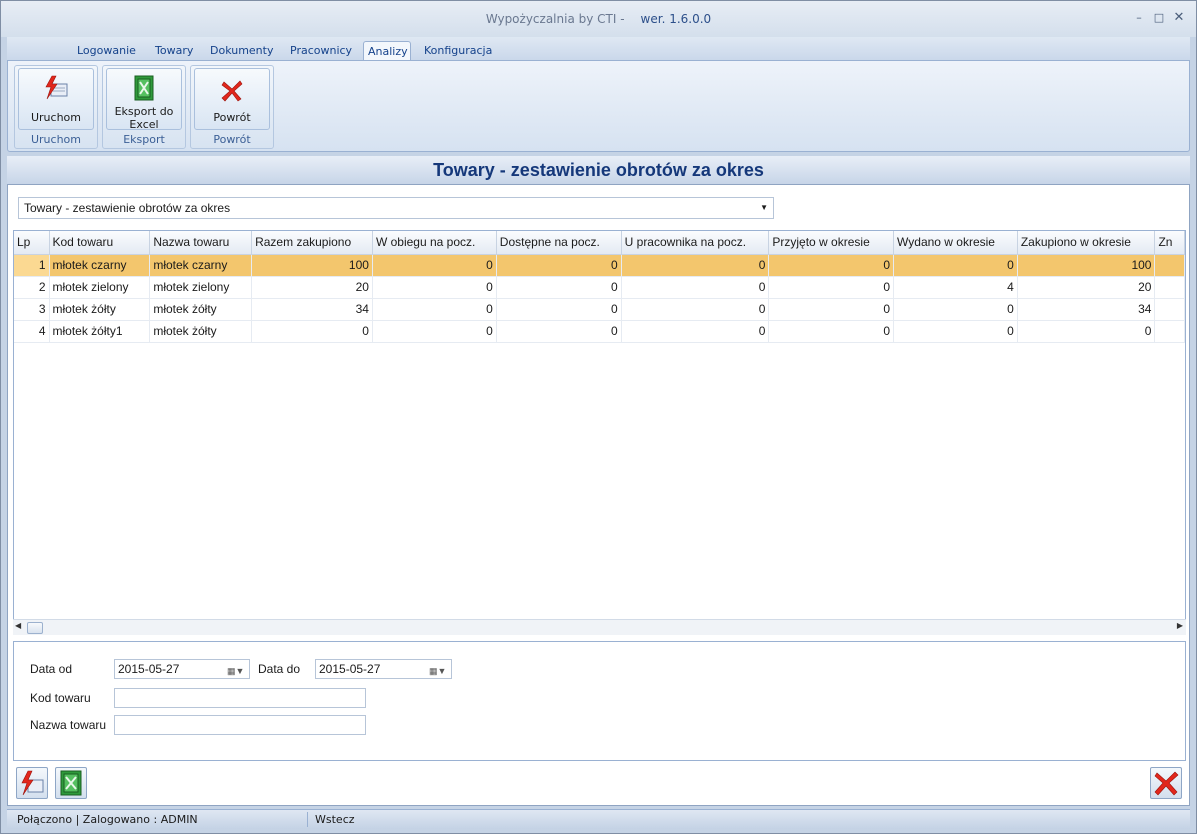  What do you see at coordinates (1180, 625) in the screenshot?
I see `scroll-right-icon: ▶` at bounding box center [1180, 625].